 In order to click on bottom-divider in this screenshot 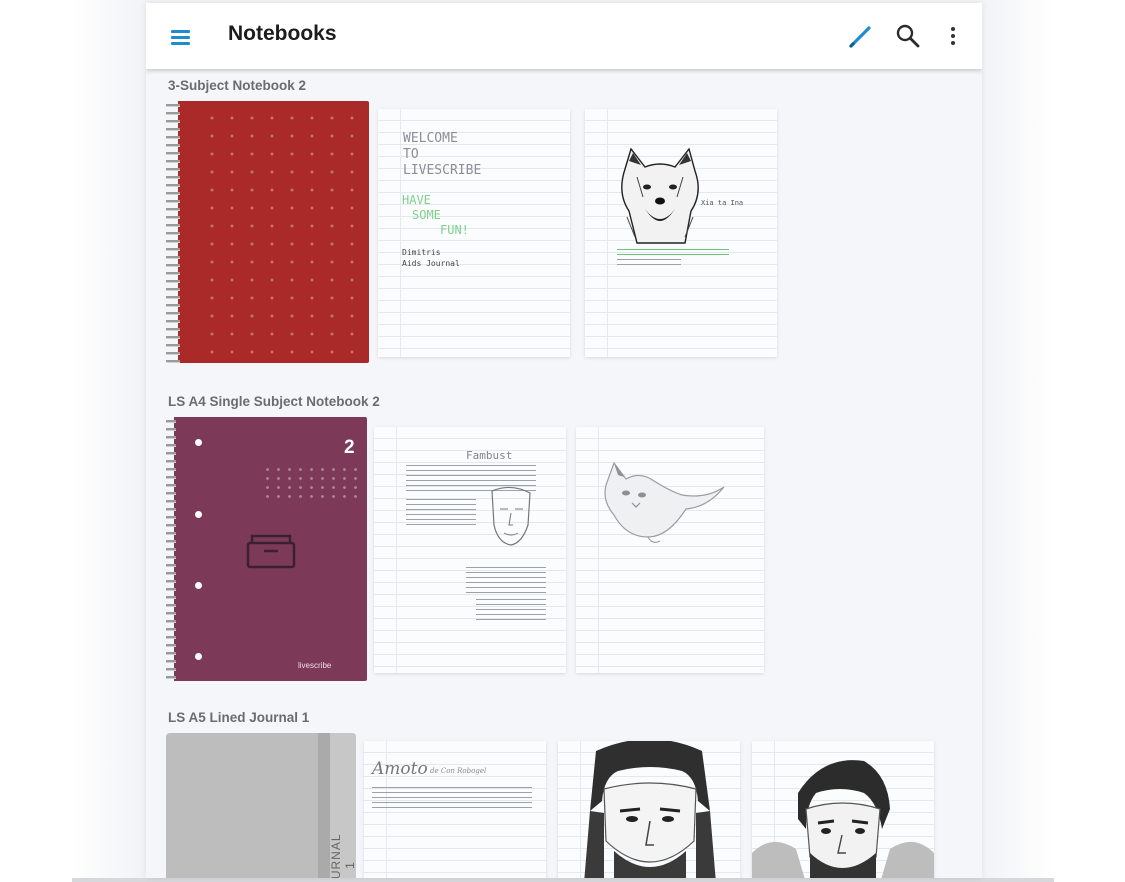, I will do `click(563, 880)`.